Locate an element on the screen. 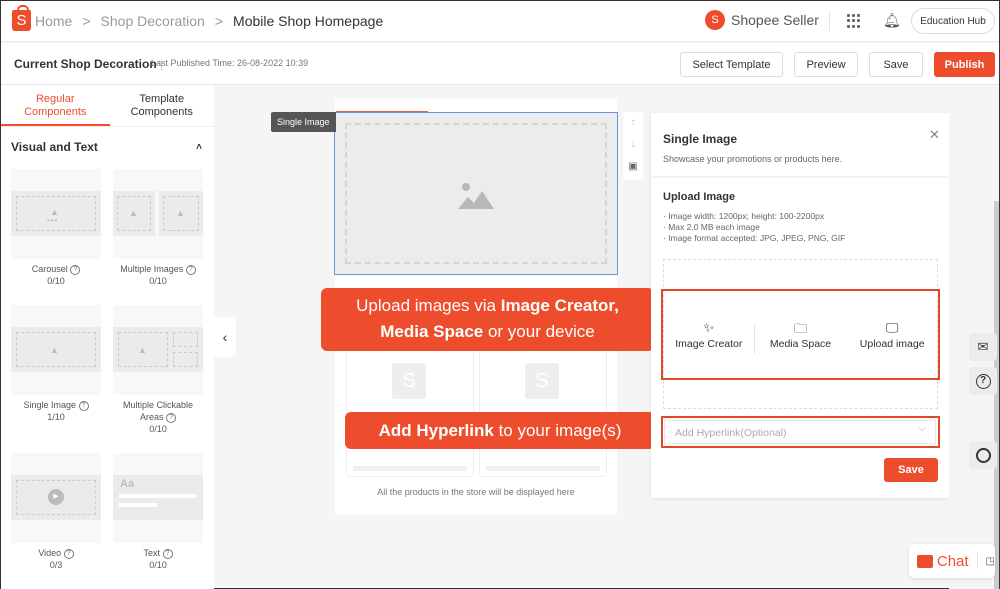  chat-label: Chat is located at coordinates (952, 561).